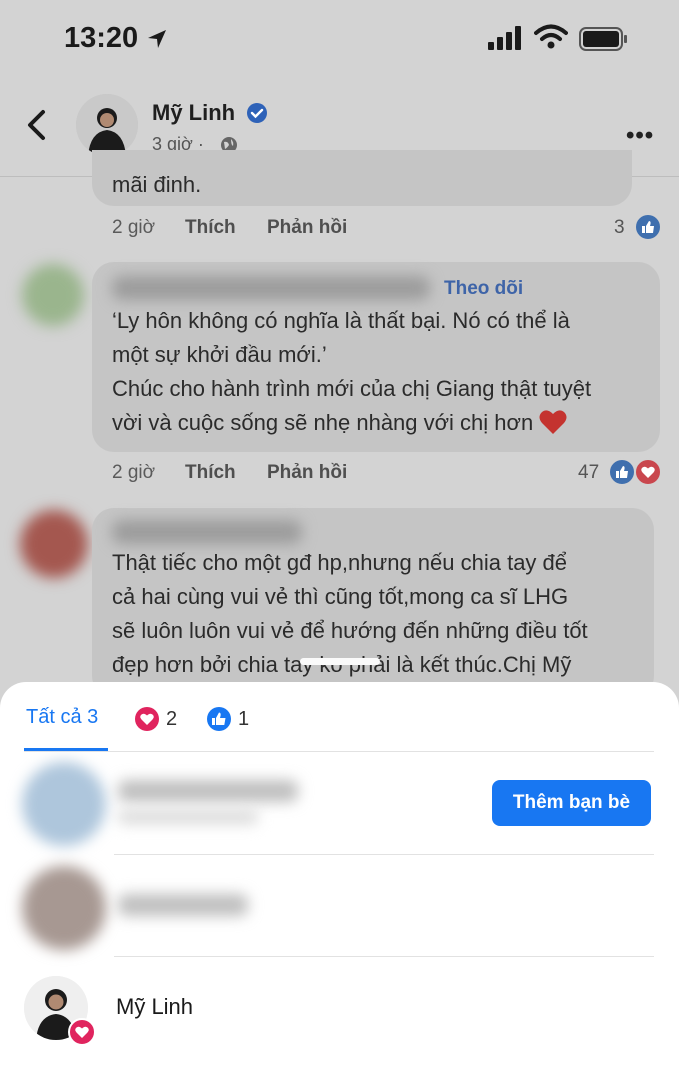 Image resolution: width=679 pixels, height=1082 pixels. Describe the element at coordinates (340, 661) in the screenshot. I see `sheet-grabber` at that location.